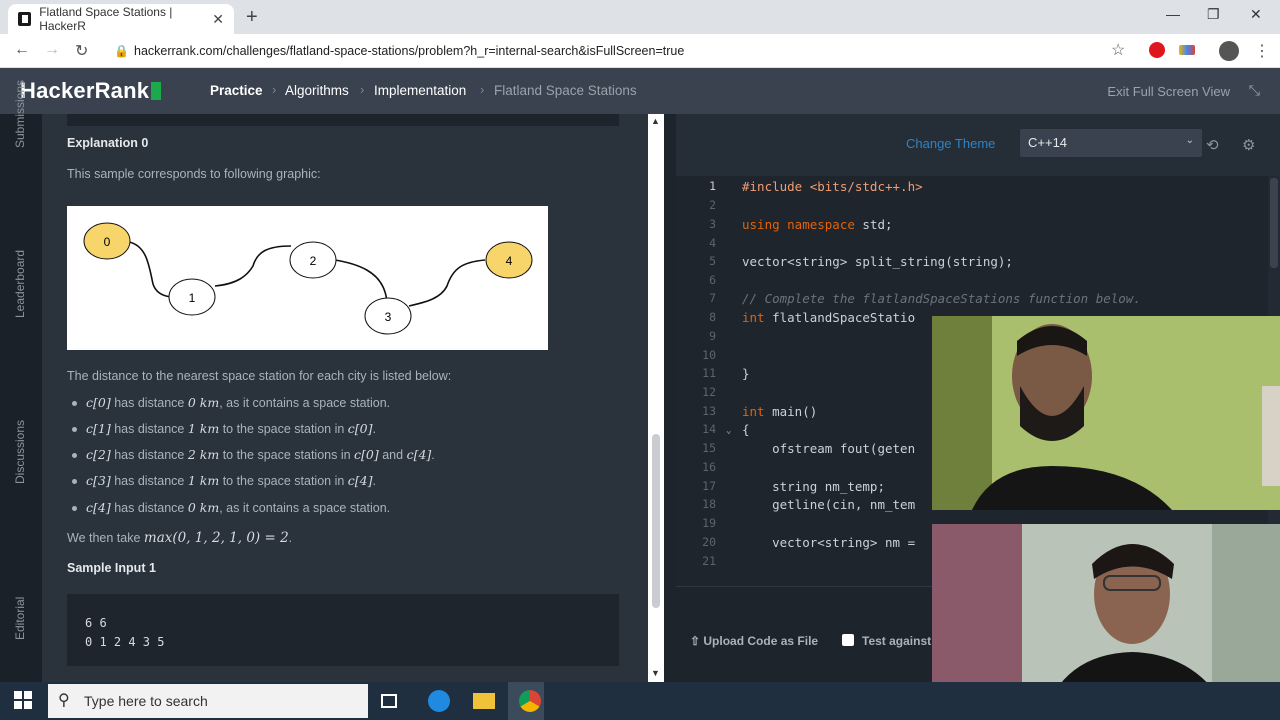 This screenshot has width=1280, height=720. Describe the element at coordinates (1187, 50) in the screenshot. I see `extension-icon` at that location.